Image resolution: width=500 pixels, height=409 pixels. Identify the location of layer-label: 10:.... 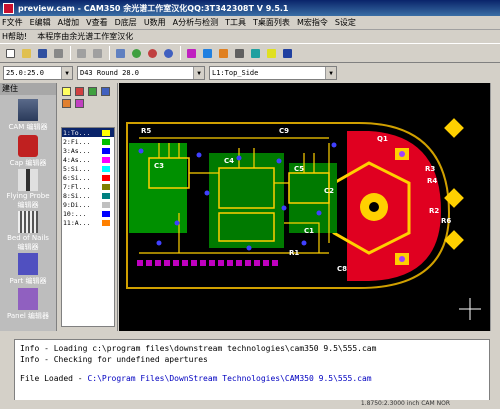
(75, 213).